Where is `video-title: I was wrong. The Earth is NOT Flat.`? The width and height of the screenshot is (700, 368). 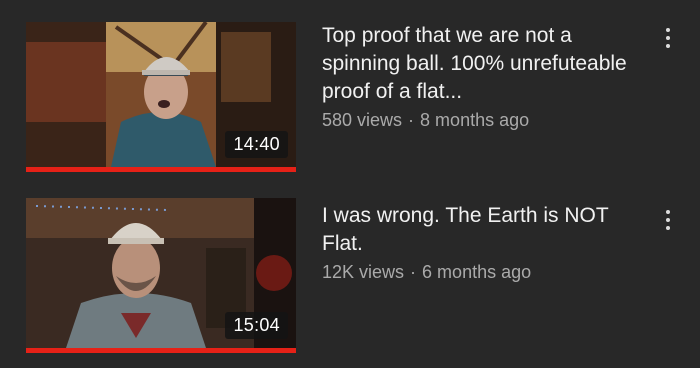 video-title: I was wrong. The Earth is NOT Flat. is located at coordinates (477, 230).